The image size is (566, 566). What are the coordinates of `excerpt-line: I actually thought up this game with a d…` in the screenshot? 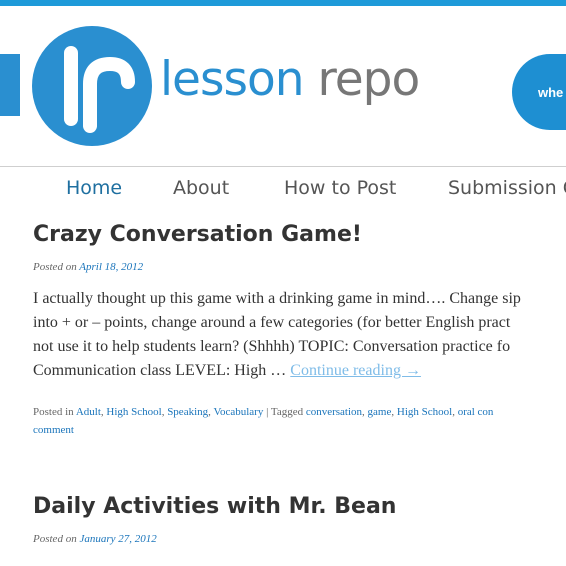 It's located at (277, 298).